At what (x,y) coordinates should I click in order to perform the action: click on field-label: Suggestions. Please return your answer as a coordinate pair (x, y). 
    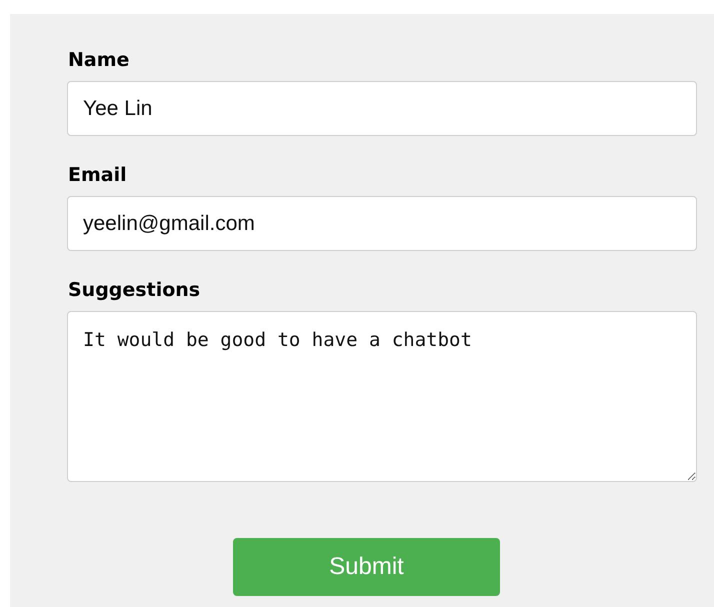
    Looking at the image, I should click on (134, 290).